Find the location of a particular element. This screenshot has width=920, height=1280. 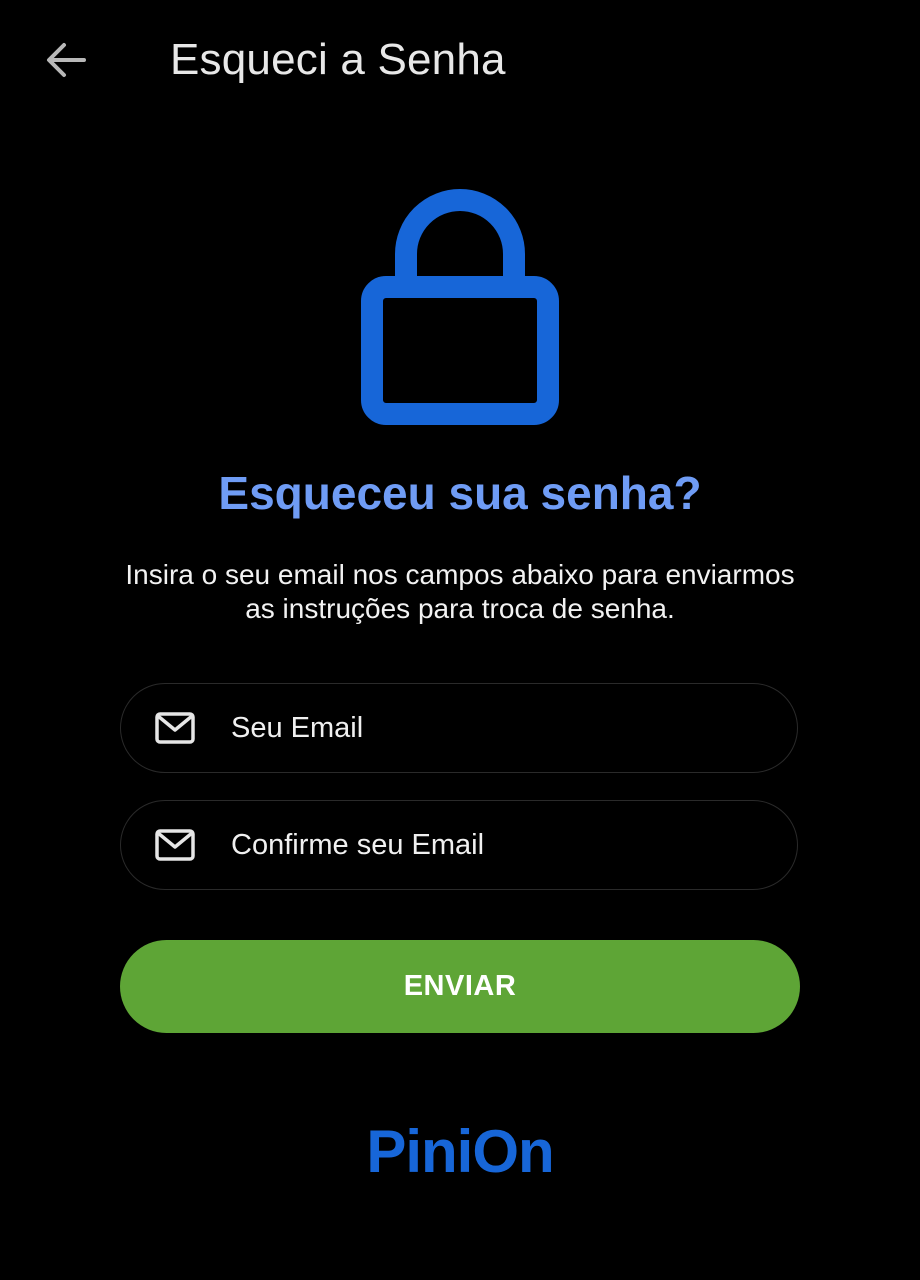

arrow-left-icon is located at coordinates (66, 60).